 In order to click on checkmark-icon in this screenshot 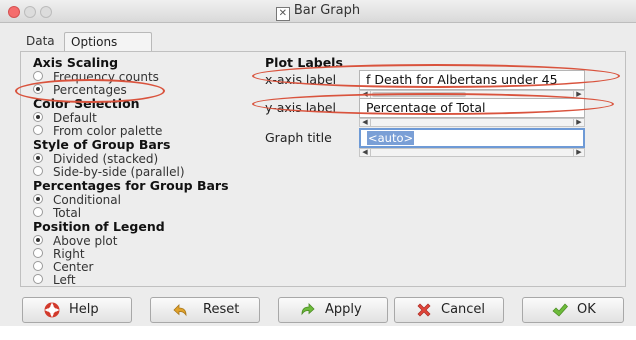, I will do `click(560, 310)`.